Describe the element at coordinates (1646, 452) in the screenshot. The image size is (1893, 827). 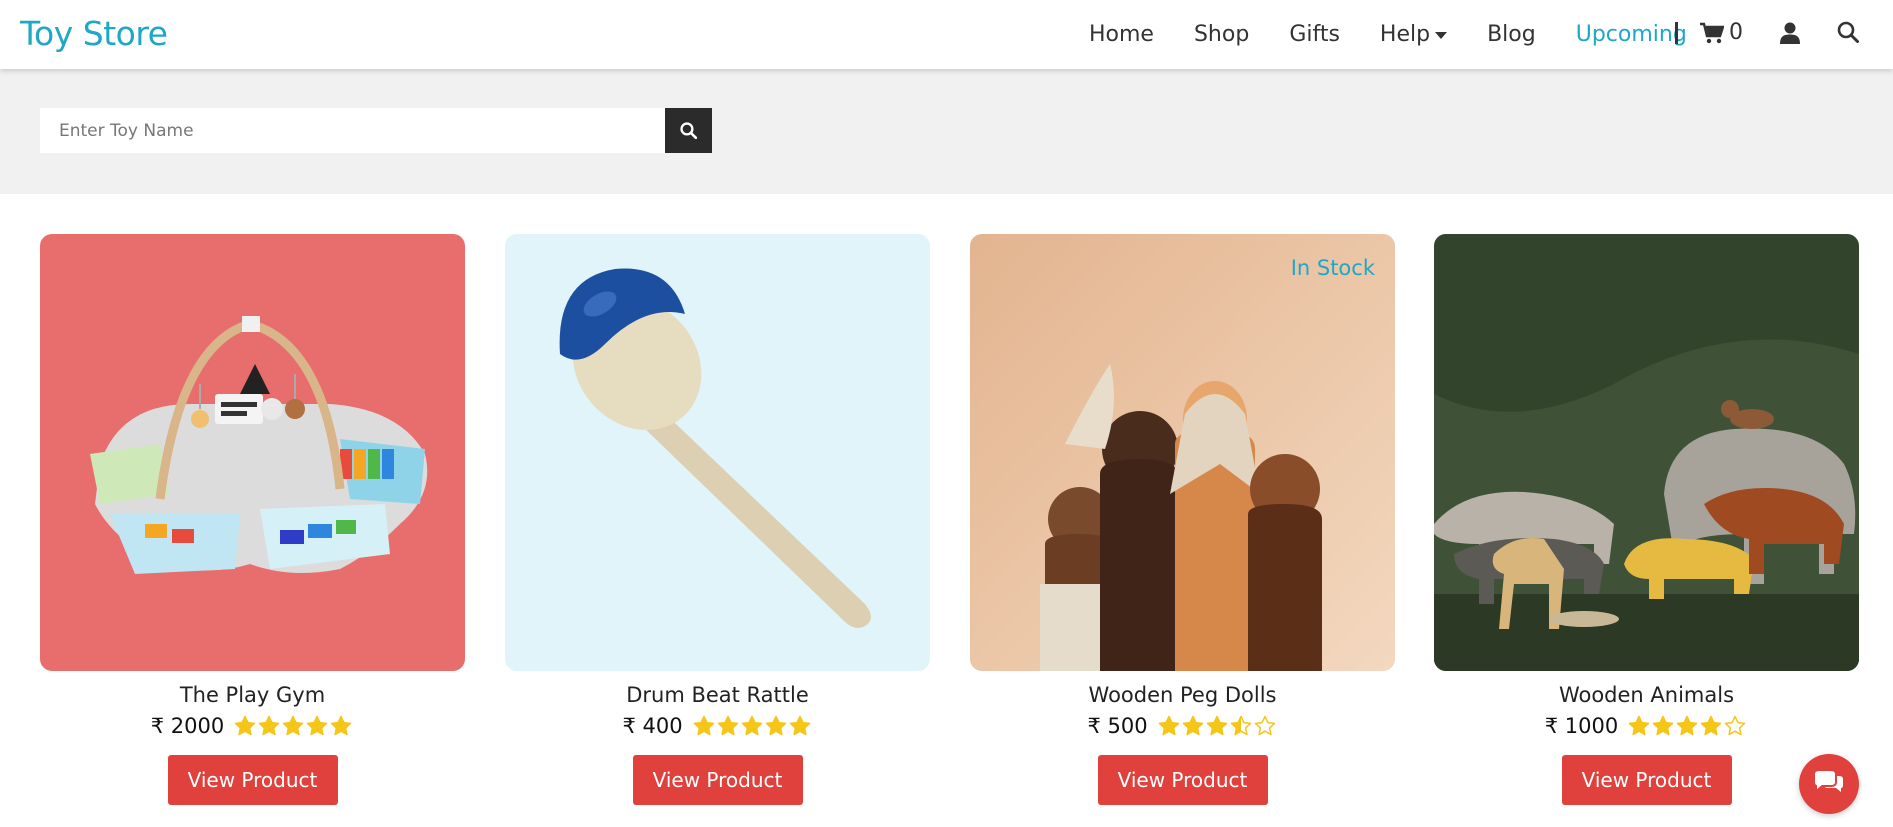
I see `product-image-wooden-animals` at that location.